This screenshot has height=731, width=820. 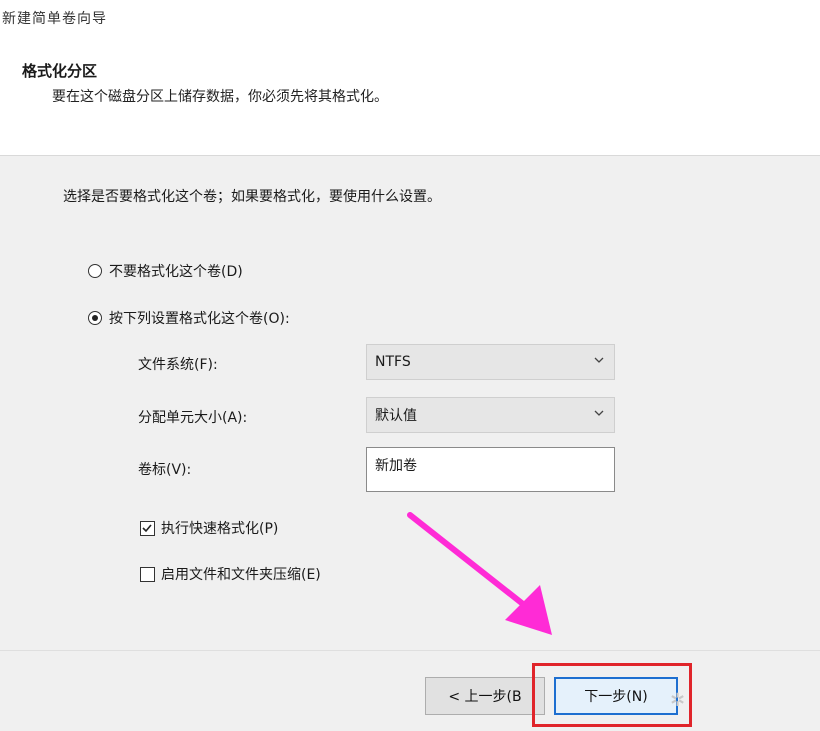 What do you see at coordinates (410, 690) in the screenshot?
I see `wizard-footer: < 上一步(B 下一步(N)` at bounding box center [410, 690].